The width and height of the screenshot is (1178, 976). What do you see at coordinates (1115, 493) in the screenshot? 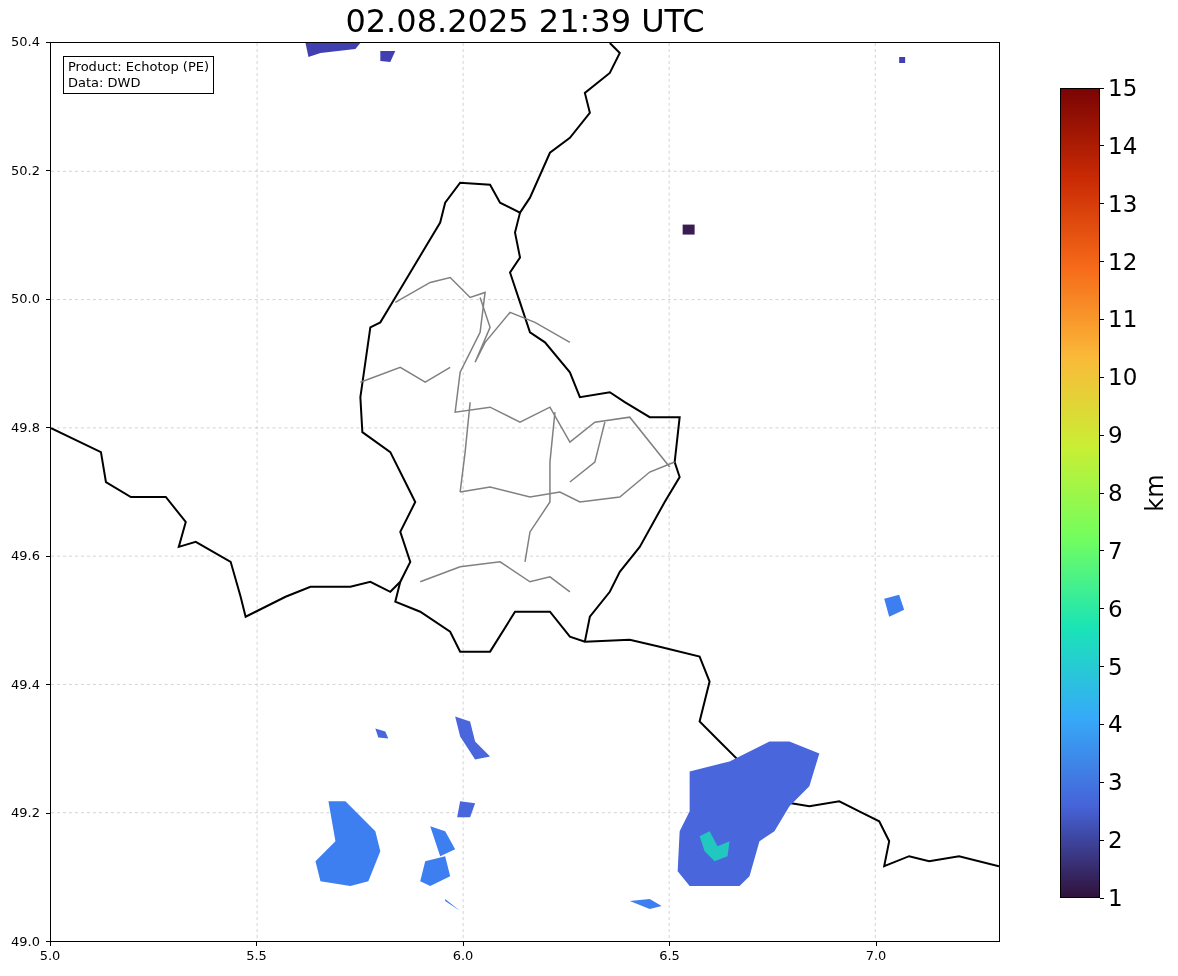
I see `colorbar-tick-label: 8` at bounding box center [1115, 493].